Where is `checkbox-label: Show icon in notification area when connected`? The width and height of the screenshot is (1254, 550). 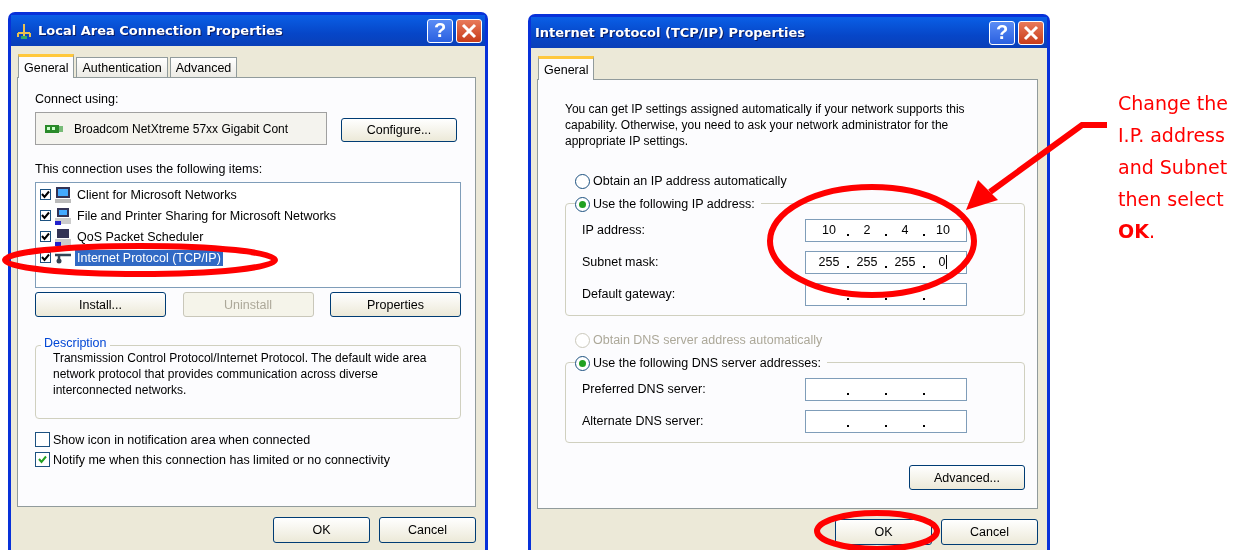
checkbox-label: Show icon in notification area when connected is located at coordinates (182, 439).